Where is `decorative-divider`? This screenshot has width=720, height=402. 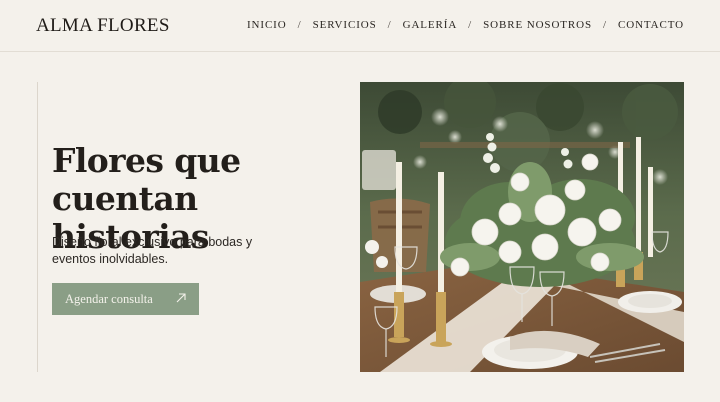
decorative-divider is located at coordinates (37, 227).